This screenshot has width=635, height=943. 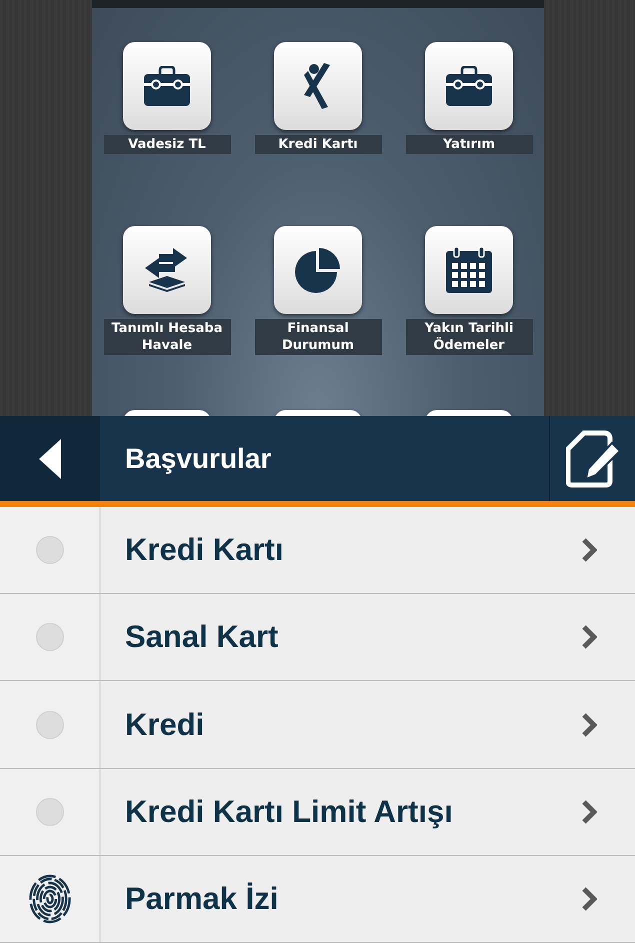 I want to click on menu-row: Sanal Kart, so click(x=317, y=638).